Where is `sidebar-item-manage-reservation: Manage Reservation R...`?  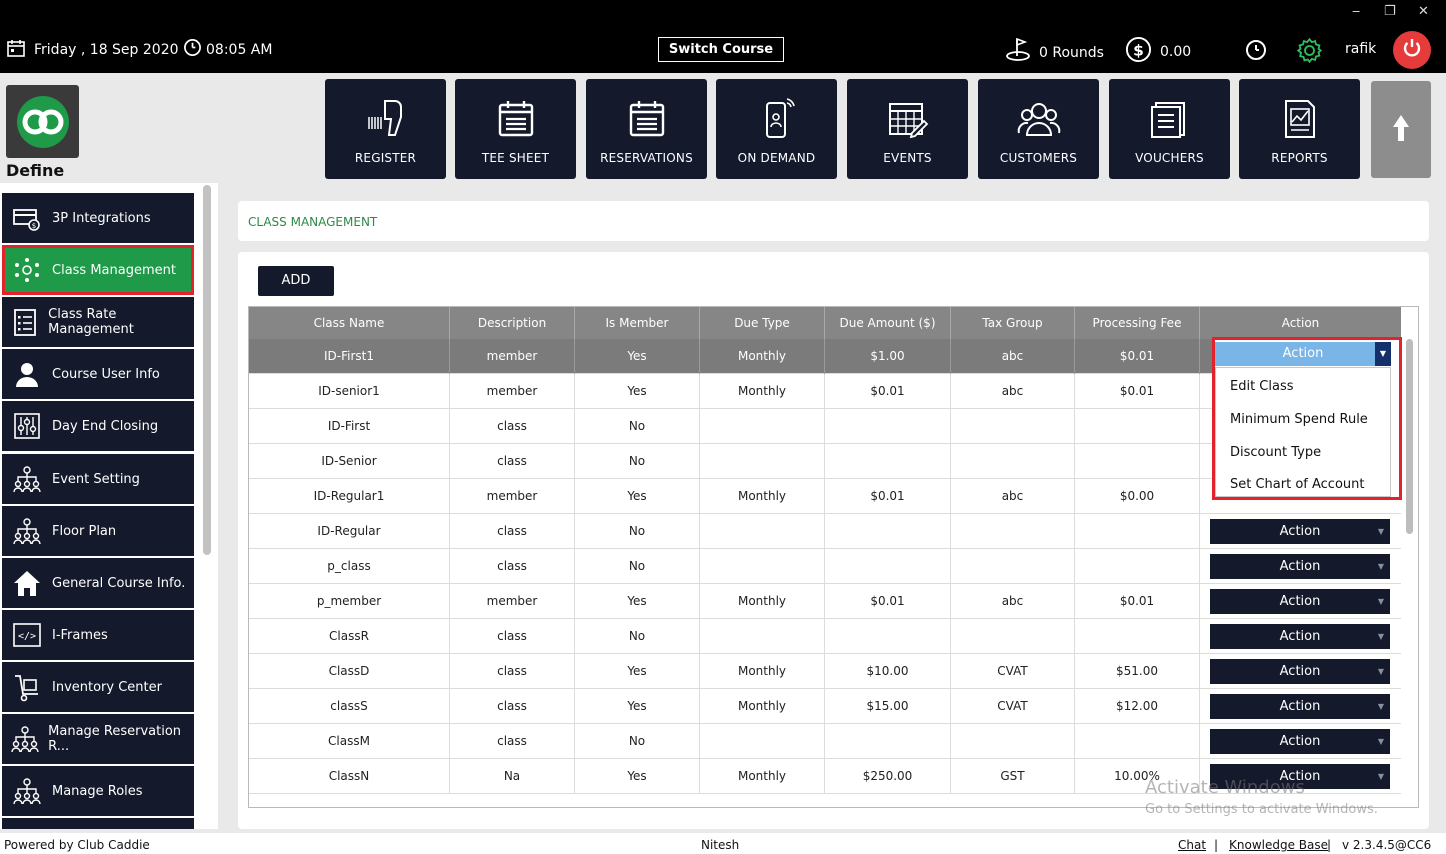 sidebar-item-manage-reservation: Manage Reservation R... is located at coordinates (98, 739).